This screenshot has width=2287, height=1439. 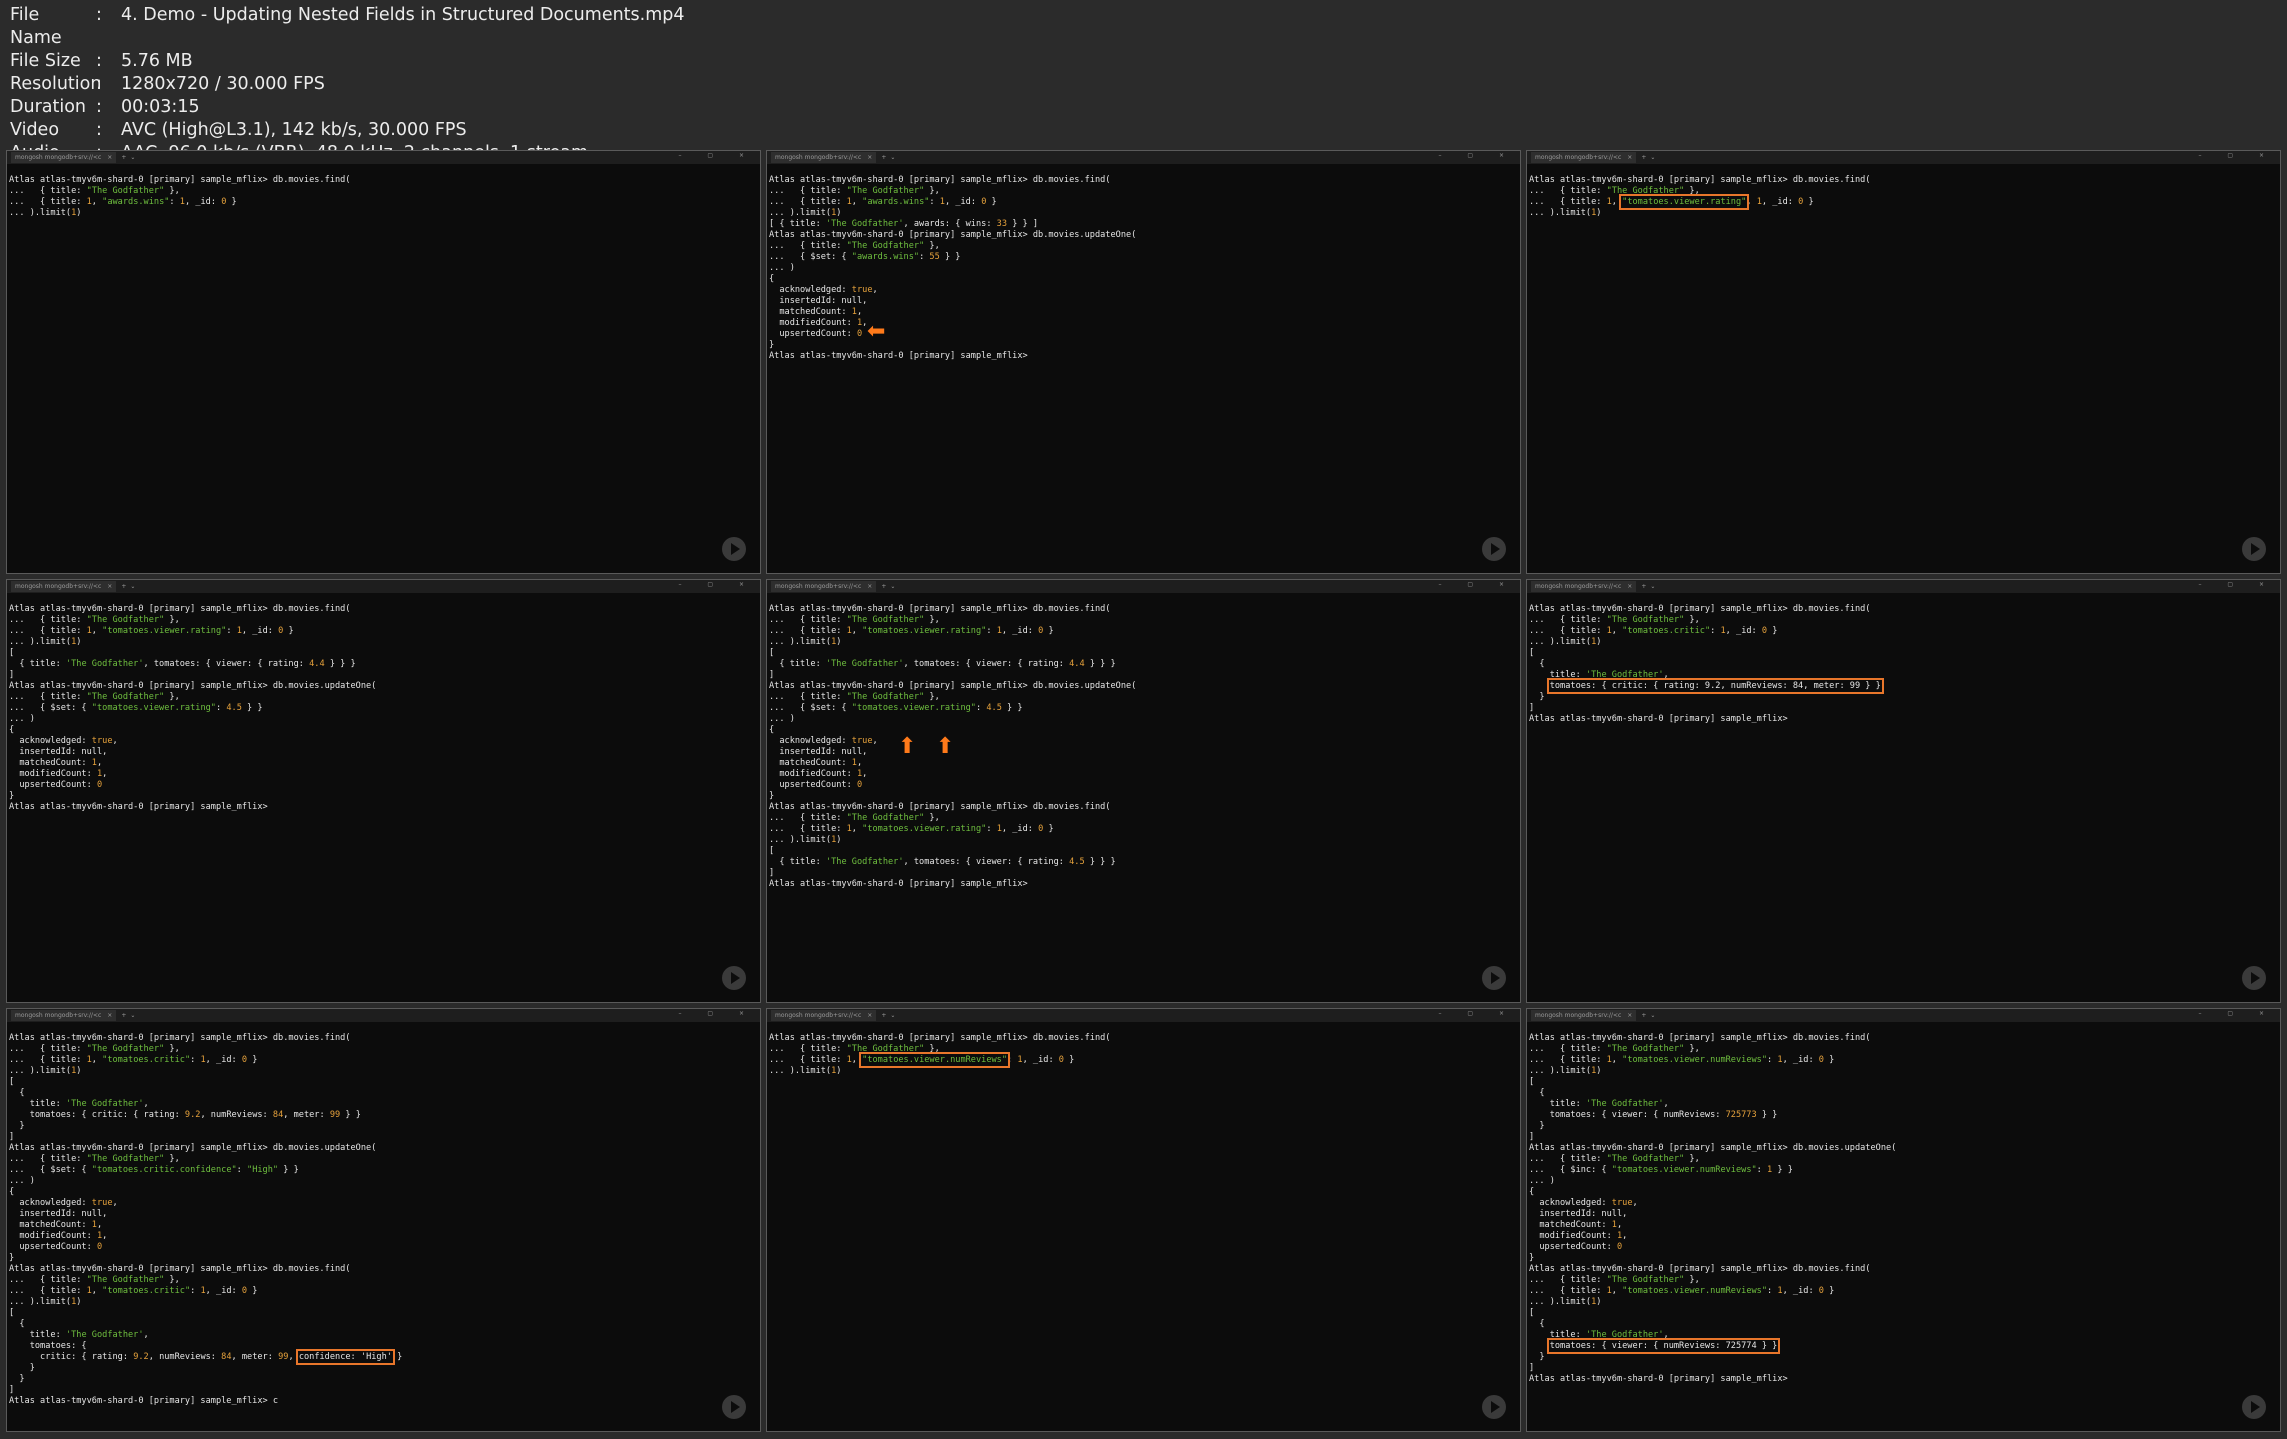 What do you see at coordinates (382, 1247) in the screenshot?
I see `terminal-line: upsertedCount: 0` at bounding box center [382, 1247].